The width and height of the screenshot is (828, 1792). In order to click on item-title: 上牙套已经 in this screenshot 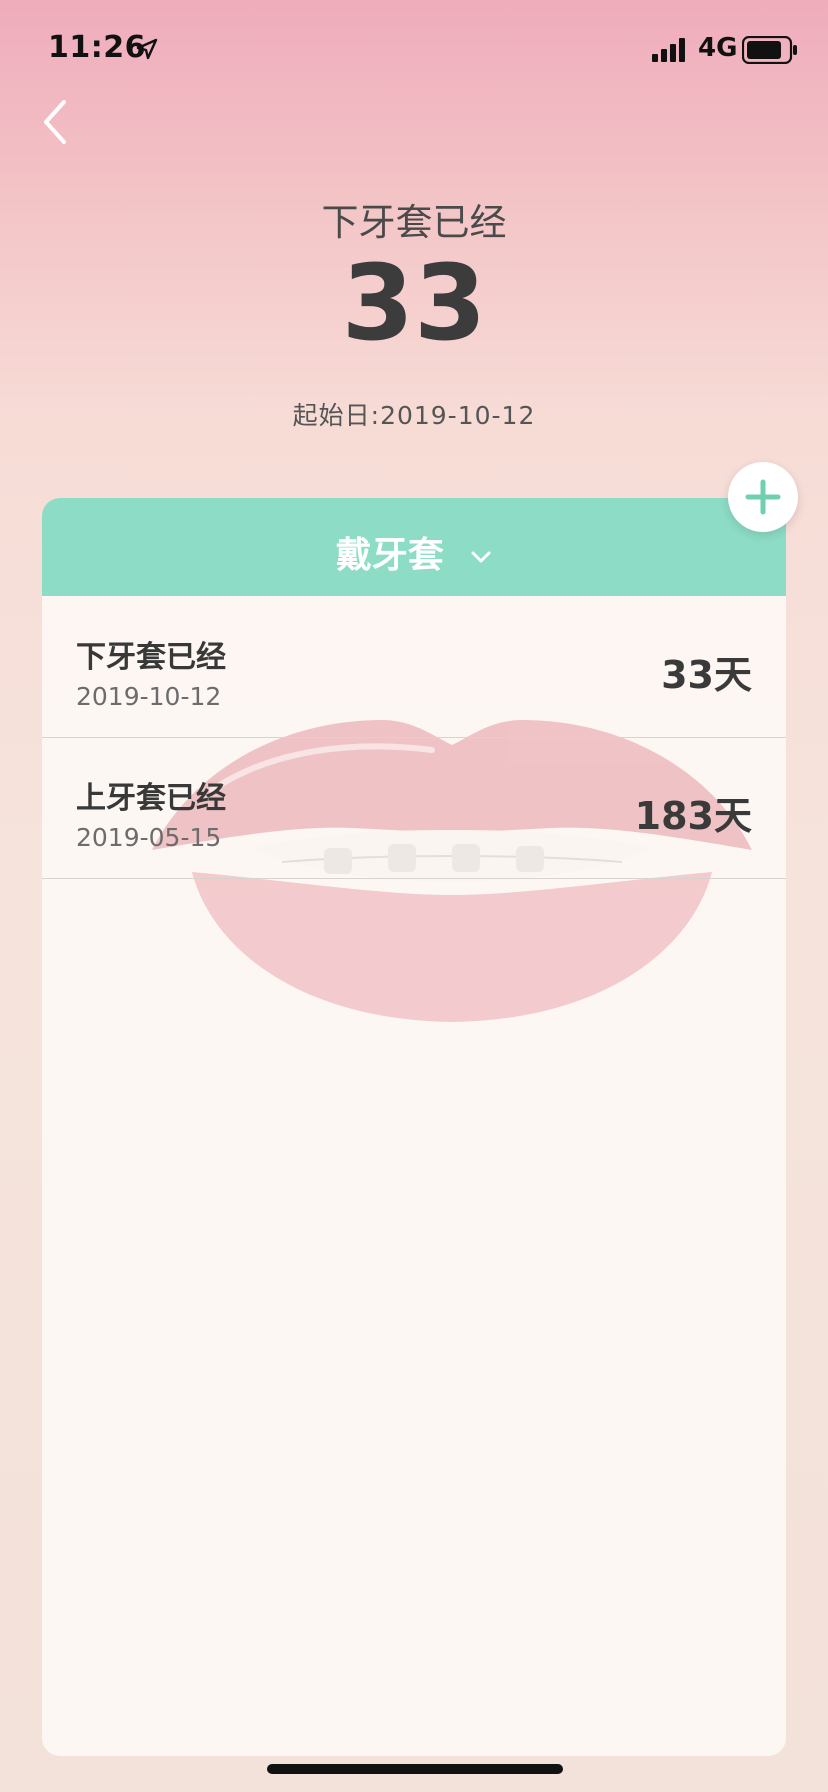, I will do `click(151, 798)`.